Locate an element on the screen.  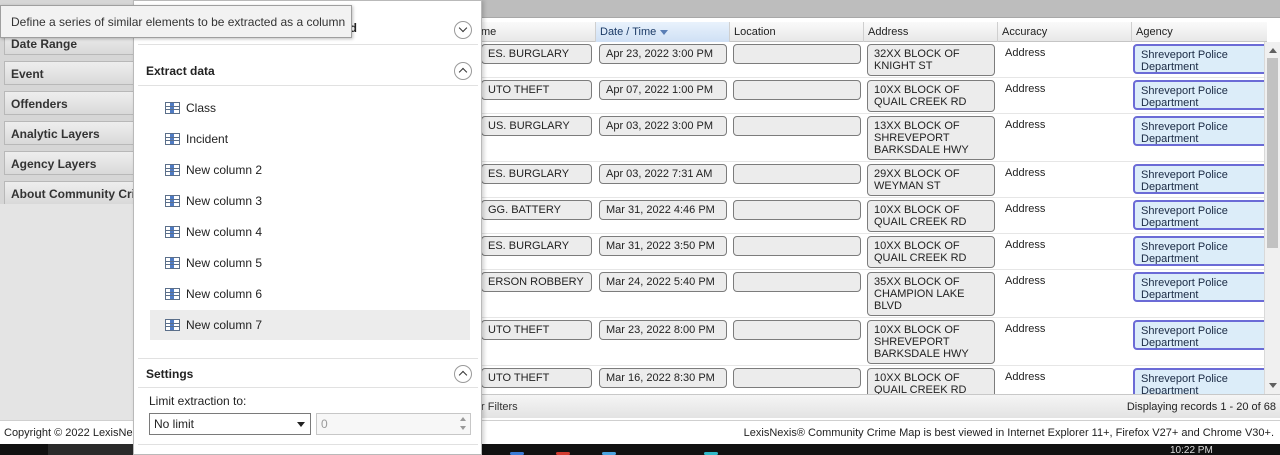
limit-extraction-select: No limit is located at coordinates (230, 424).